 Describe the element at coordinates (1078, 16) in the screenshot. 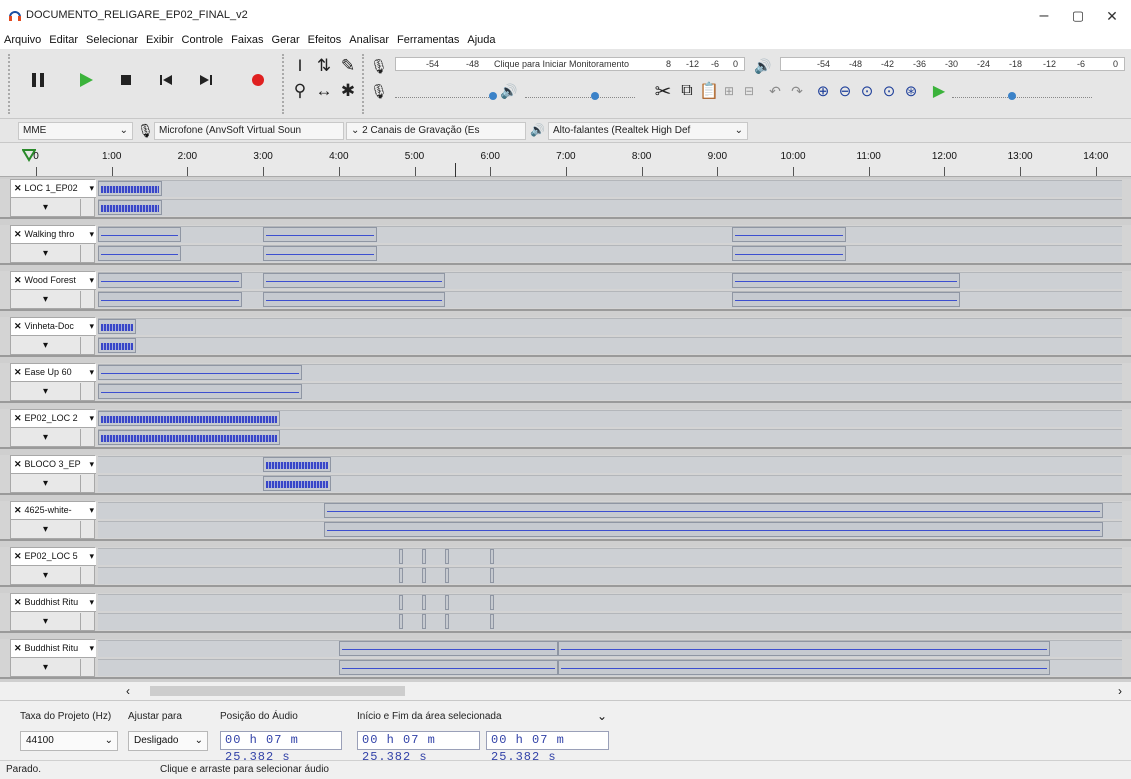

I see `maximize-button: ▢` at that location.